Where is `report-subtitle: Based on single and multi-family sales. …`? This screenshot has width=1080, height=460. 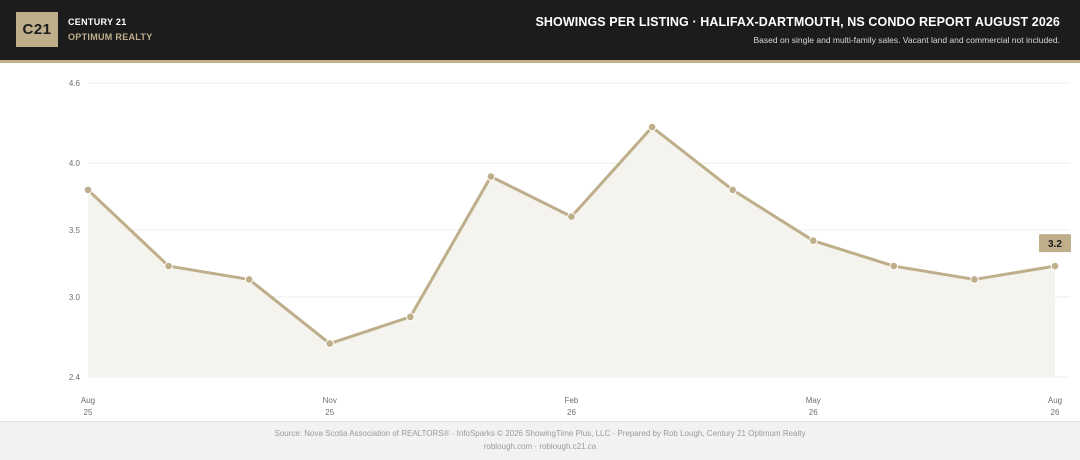
report-subtitle: Based on single and multi-family sales. … is located at coordinates (906, 40).